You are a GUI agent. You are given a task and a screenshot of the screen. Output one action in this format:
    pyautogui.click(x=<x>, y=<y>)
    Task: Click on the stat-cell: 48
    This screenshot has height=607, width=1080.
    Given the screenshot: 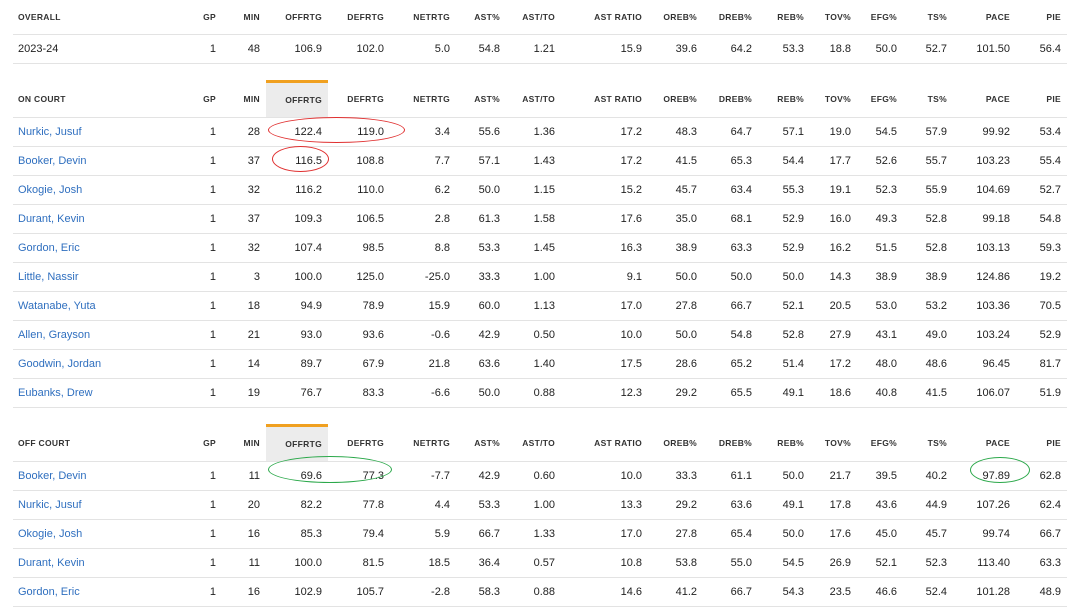 What is the action you would take?
    pyautogui.click(x=244, y=49)
    